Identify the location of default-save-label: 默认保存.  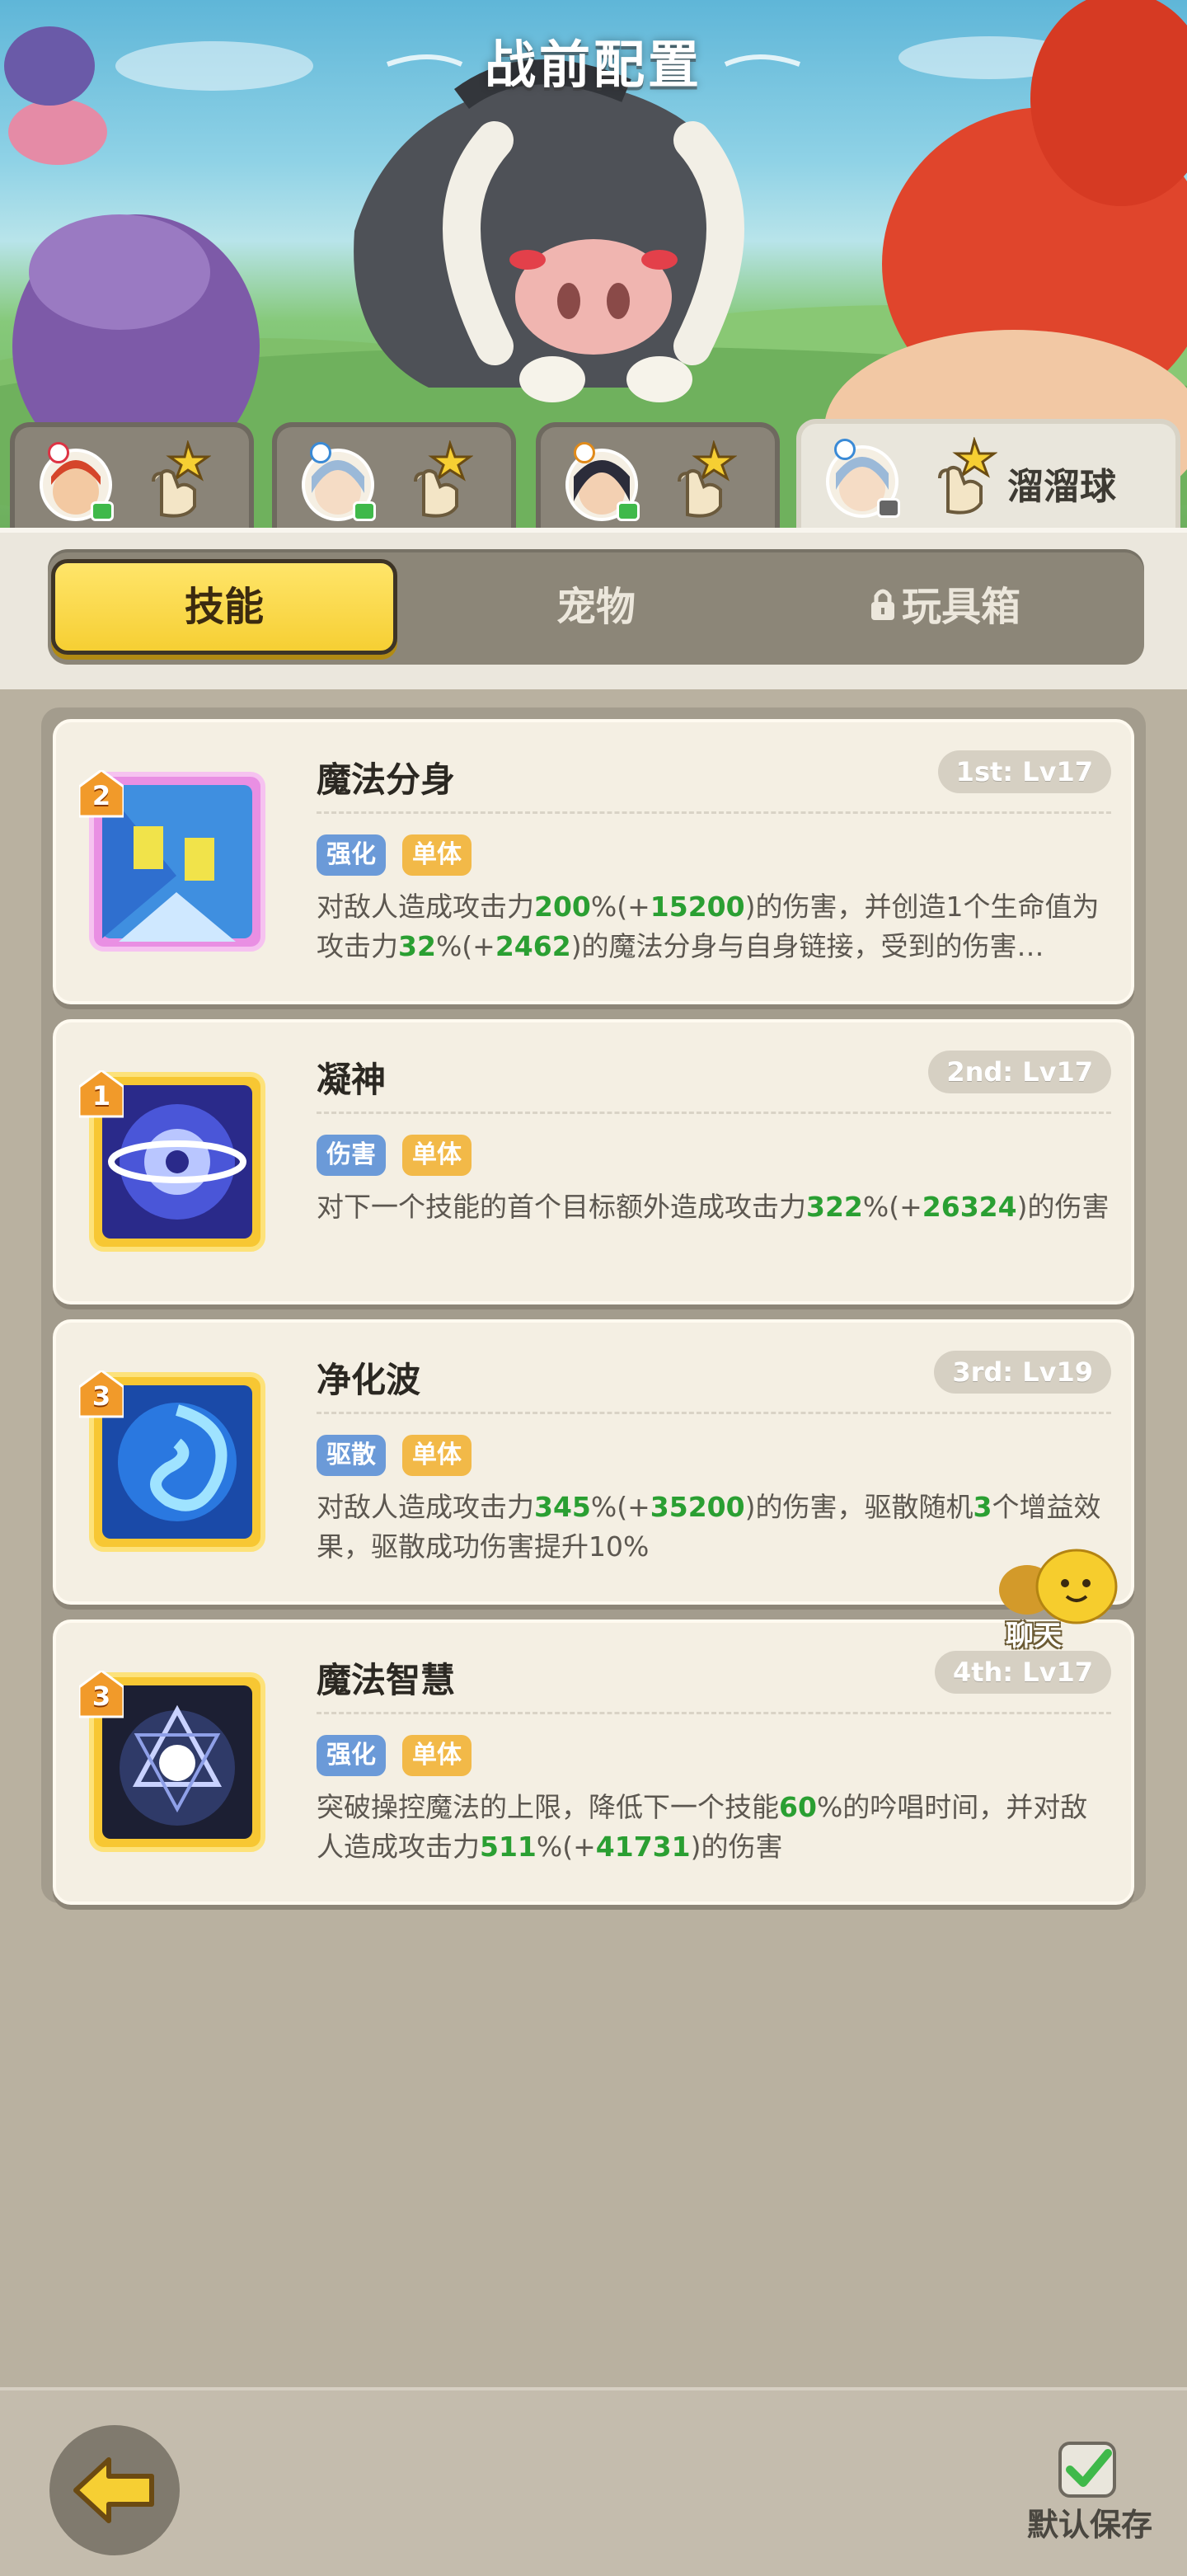
(1089, 2522).